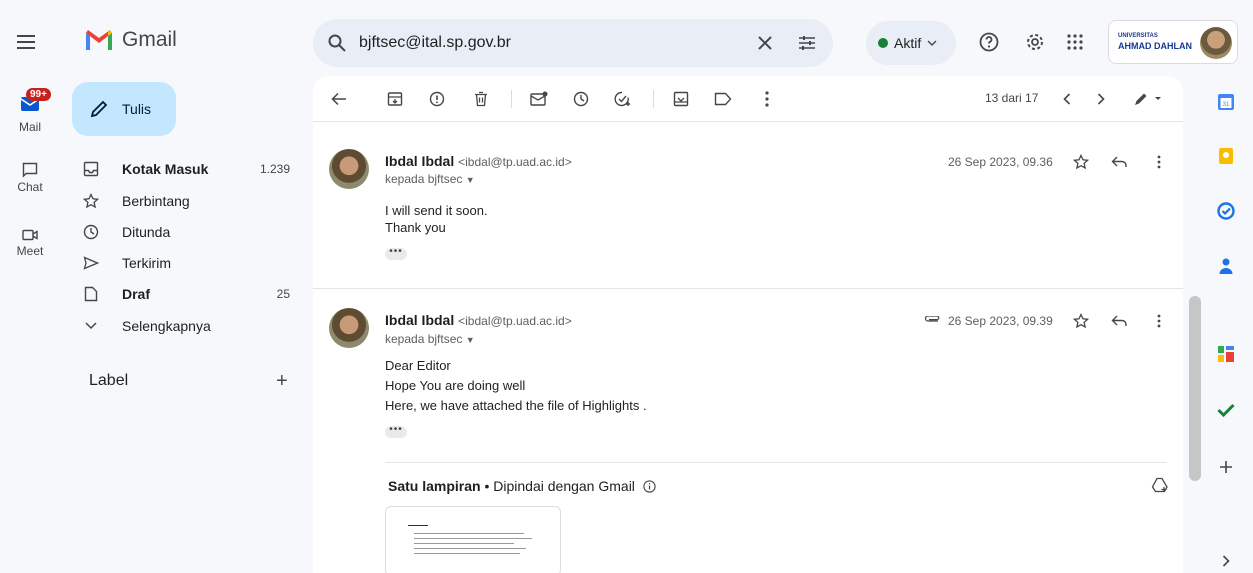  Describe the element at coordinates (191, 263) in the screenshot. I see `nav-sent: Terkirim` at that location.